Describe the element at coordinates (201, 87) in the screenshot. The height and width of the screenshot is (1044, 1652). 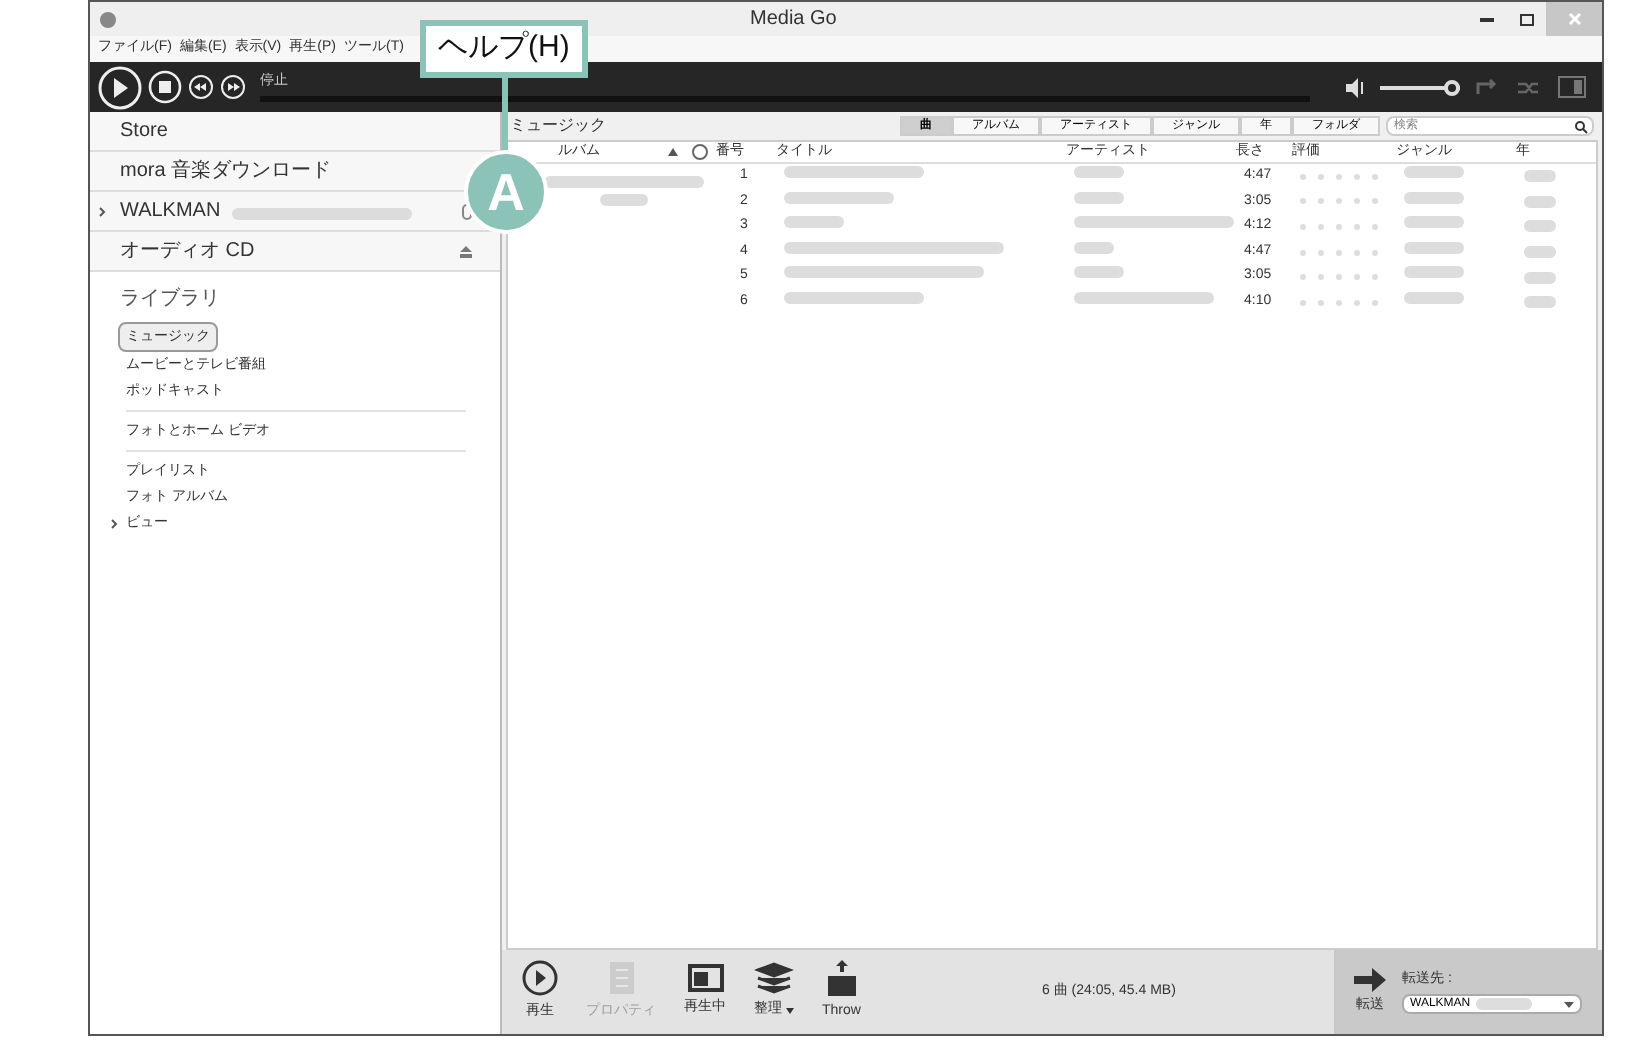
I see `previous-icon` at that location.